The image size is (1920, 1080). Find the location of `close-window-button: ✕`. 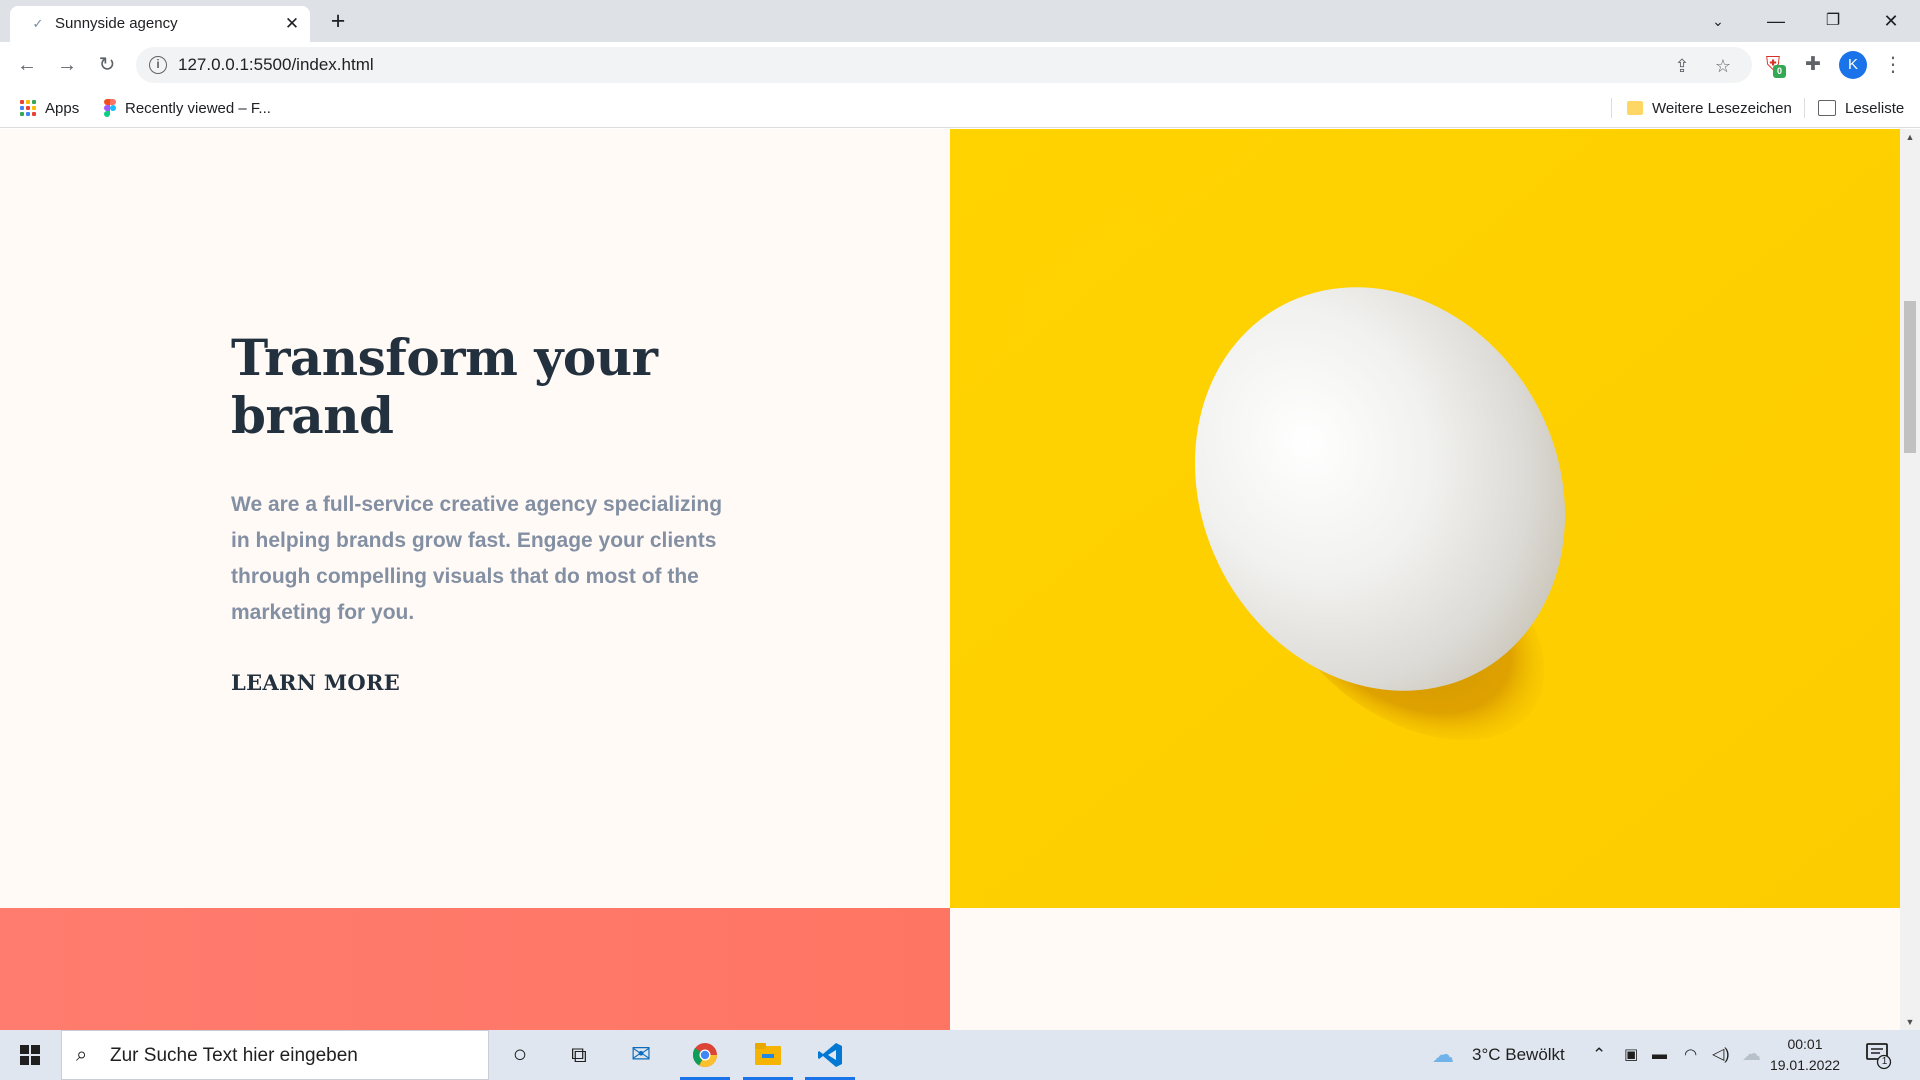

close-window-button: ✕ is located at coordinates (1891, 21).